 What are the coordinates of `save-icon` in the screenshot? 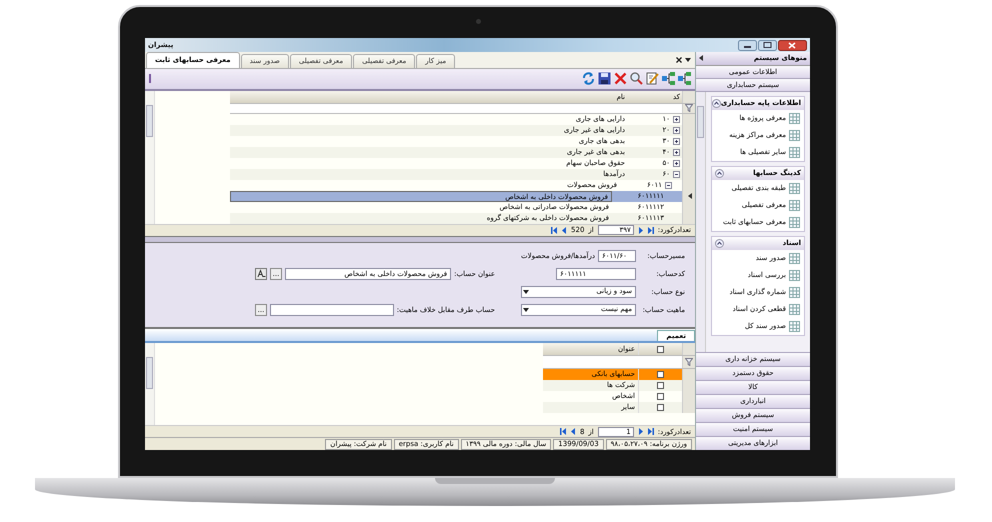 It's located at (604, 79).